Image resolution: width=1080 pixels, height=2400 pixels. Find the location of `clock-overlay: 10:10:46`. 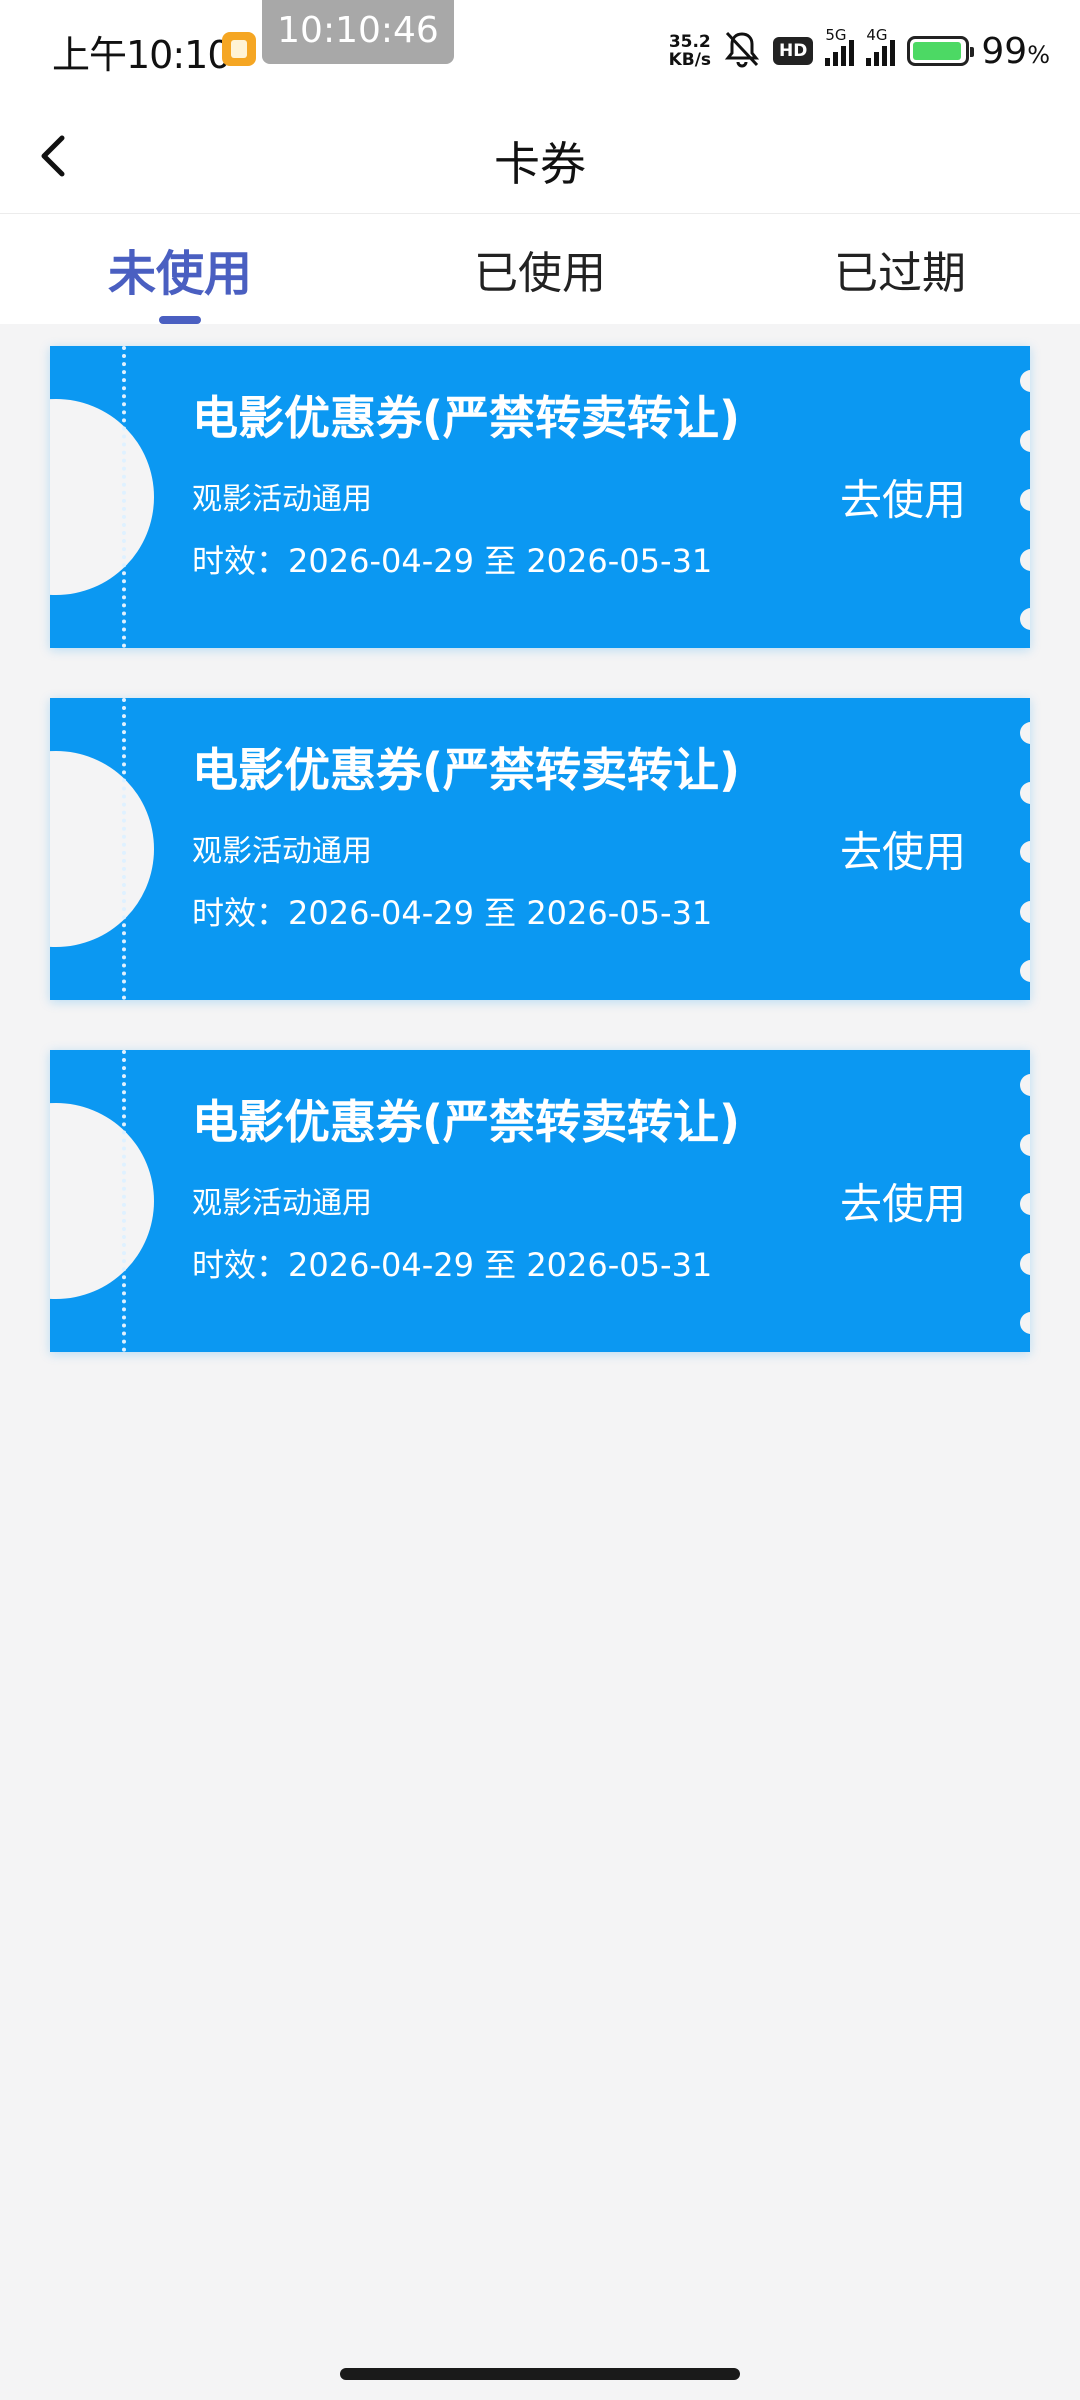

clock-overlay: 10:10:46 is located at coordinates (358, 32).